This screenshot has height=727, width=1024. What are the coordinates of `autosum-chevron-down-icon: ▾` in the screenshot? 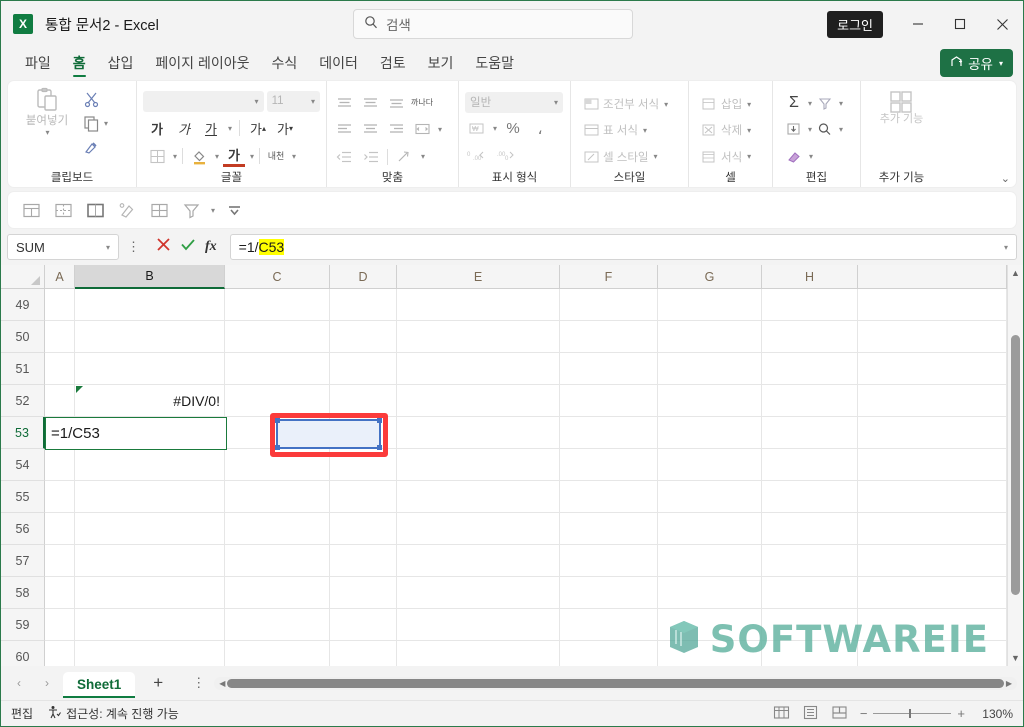 It's located at (810, 103).